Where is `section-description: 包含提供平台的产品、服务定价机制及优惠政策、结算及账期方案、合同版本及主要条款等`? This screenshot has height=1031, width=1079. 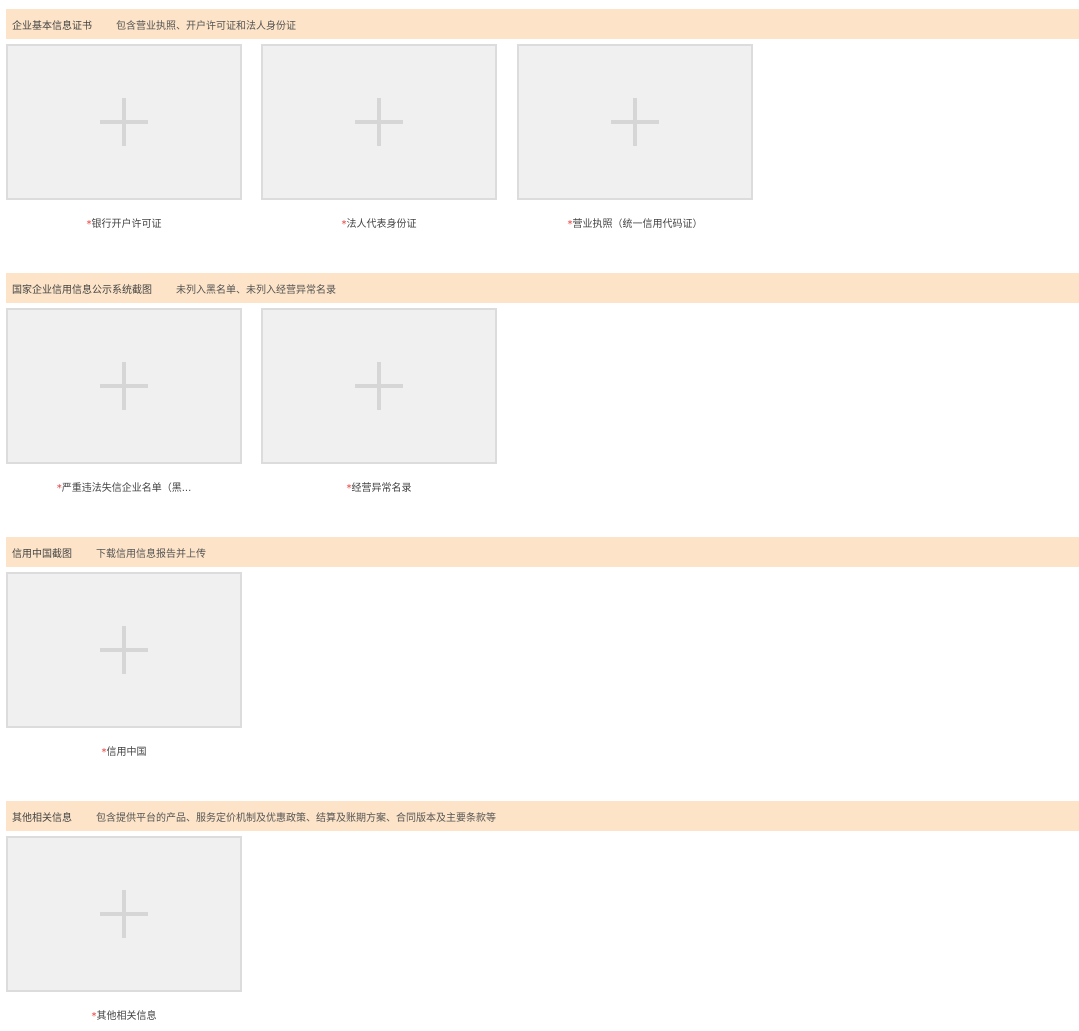 section-description: 包含提供平台的产品、服务定价机制及优惠政策、结算及账期方案、合同版本及主要条款等 is located at coordinates (296, 818).